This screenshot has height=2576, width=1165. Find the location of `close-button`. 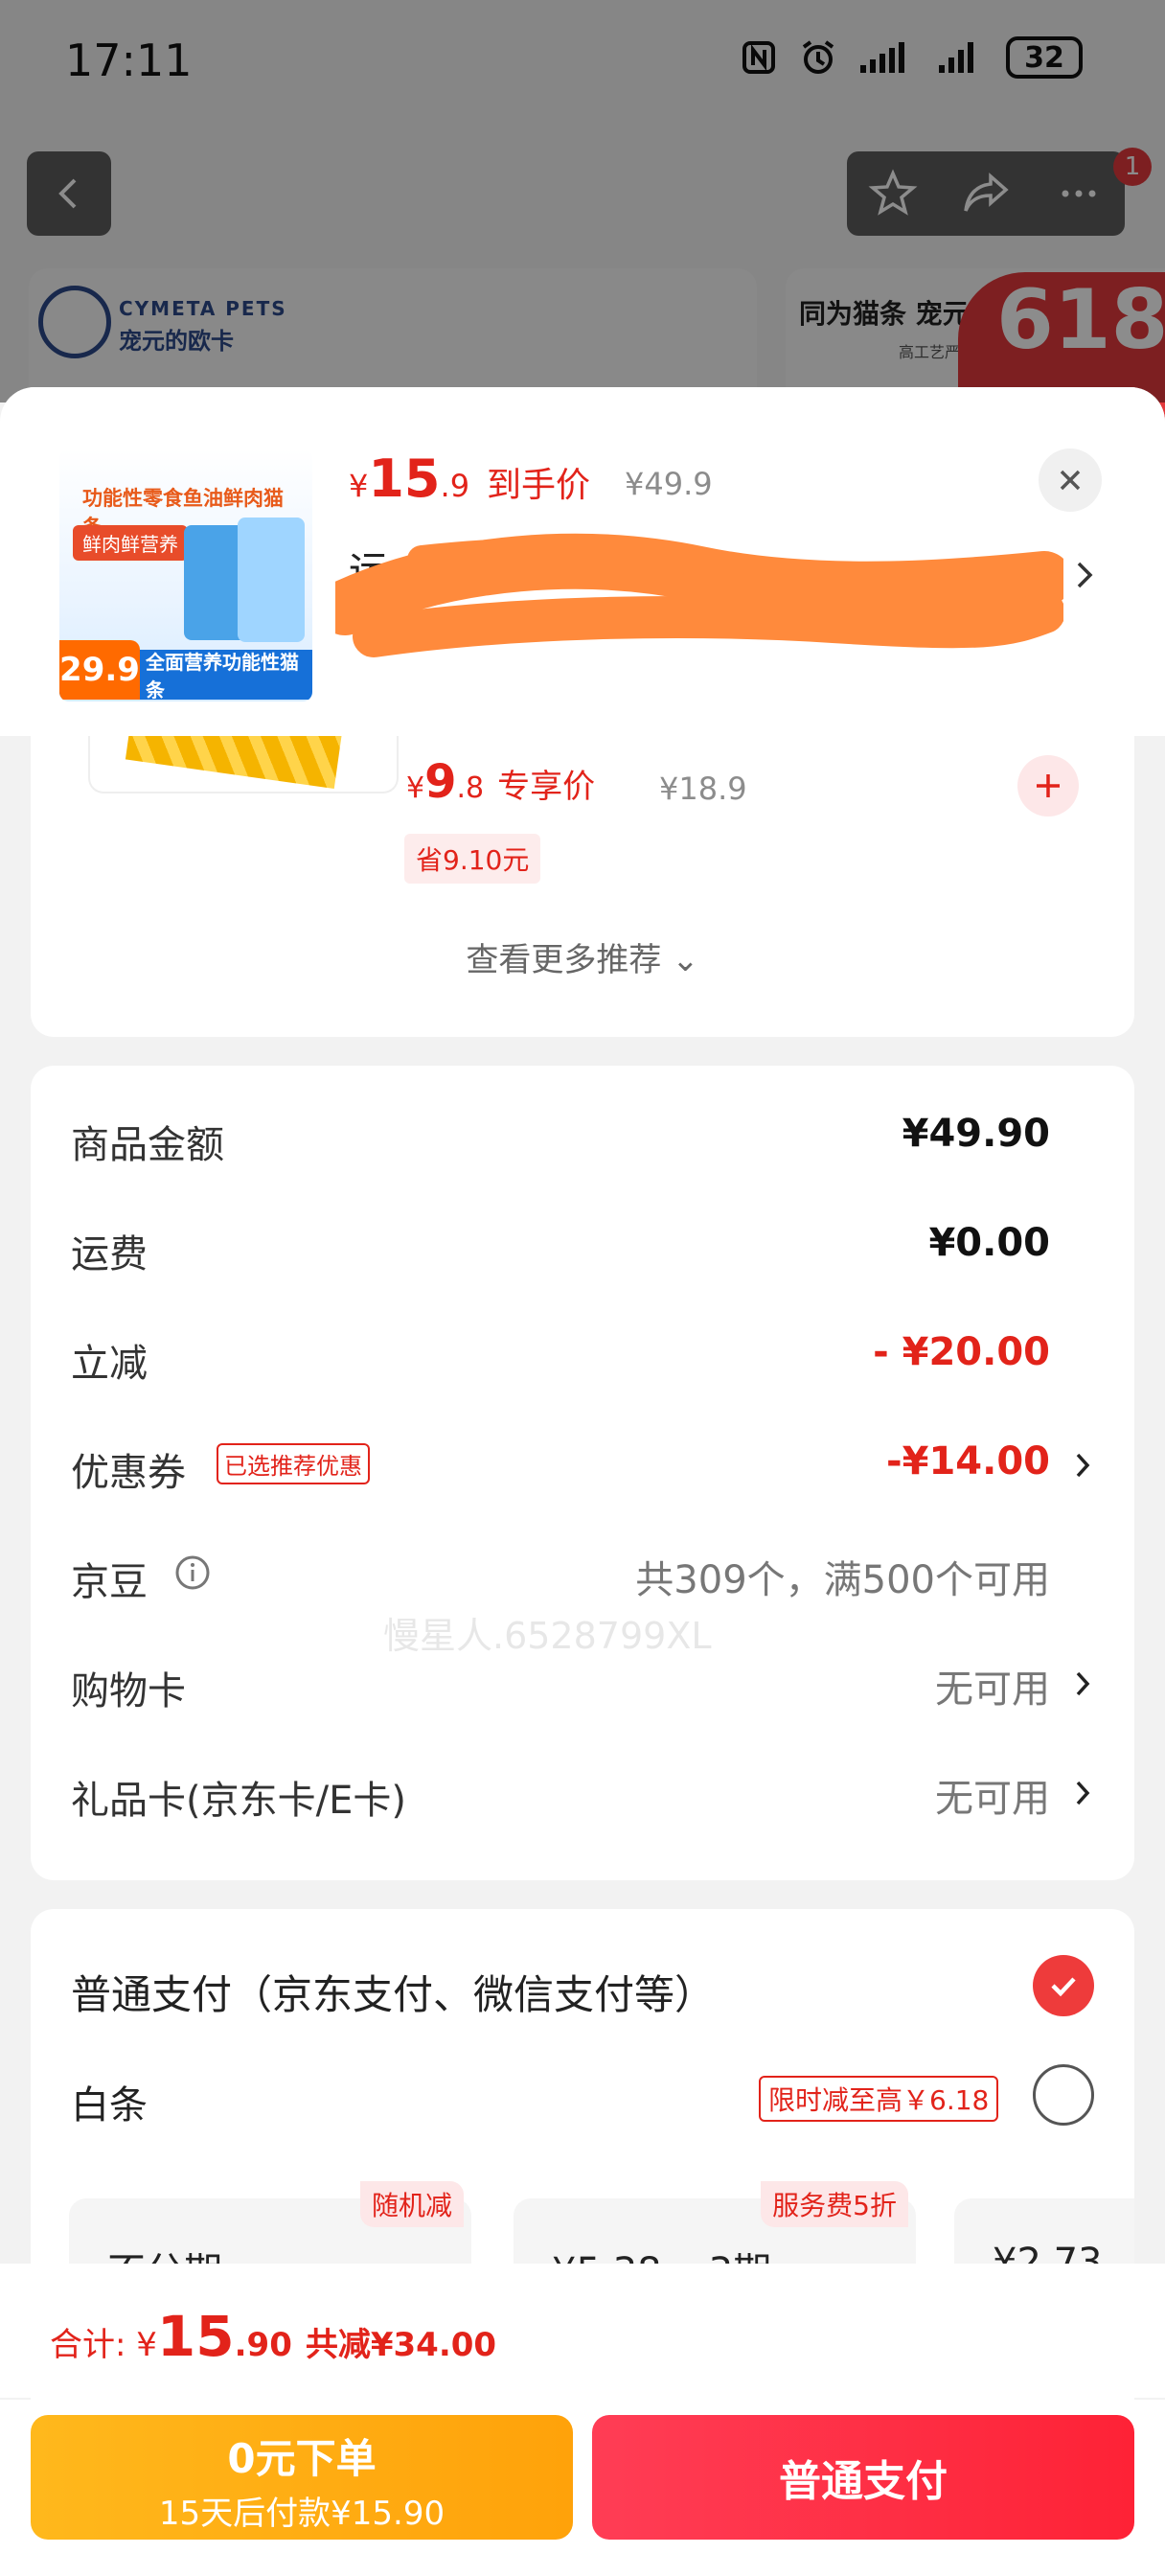

close-button is located at coordinates (1070, 480).